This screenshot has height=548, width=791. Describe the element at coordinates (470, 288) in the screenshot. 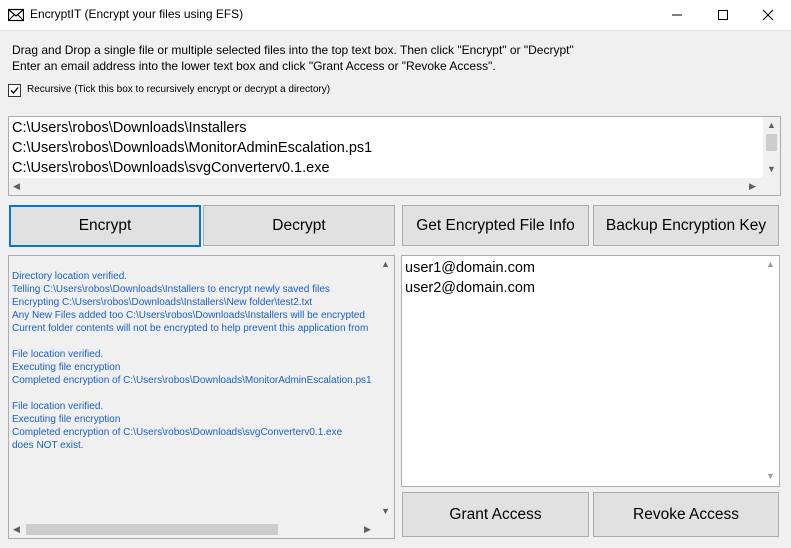

I see `user-email-line: user2@domain.com` at that location.